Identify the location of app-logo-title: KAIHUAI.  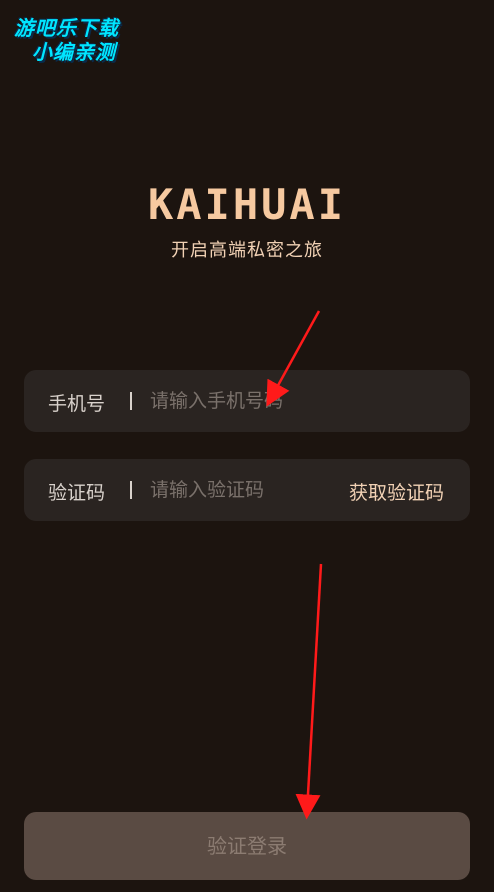
(246, 204).